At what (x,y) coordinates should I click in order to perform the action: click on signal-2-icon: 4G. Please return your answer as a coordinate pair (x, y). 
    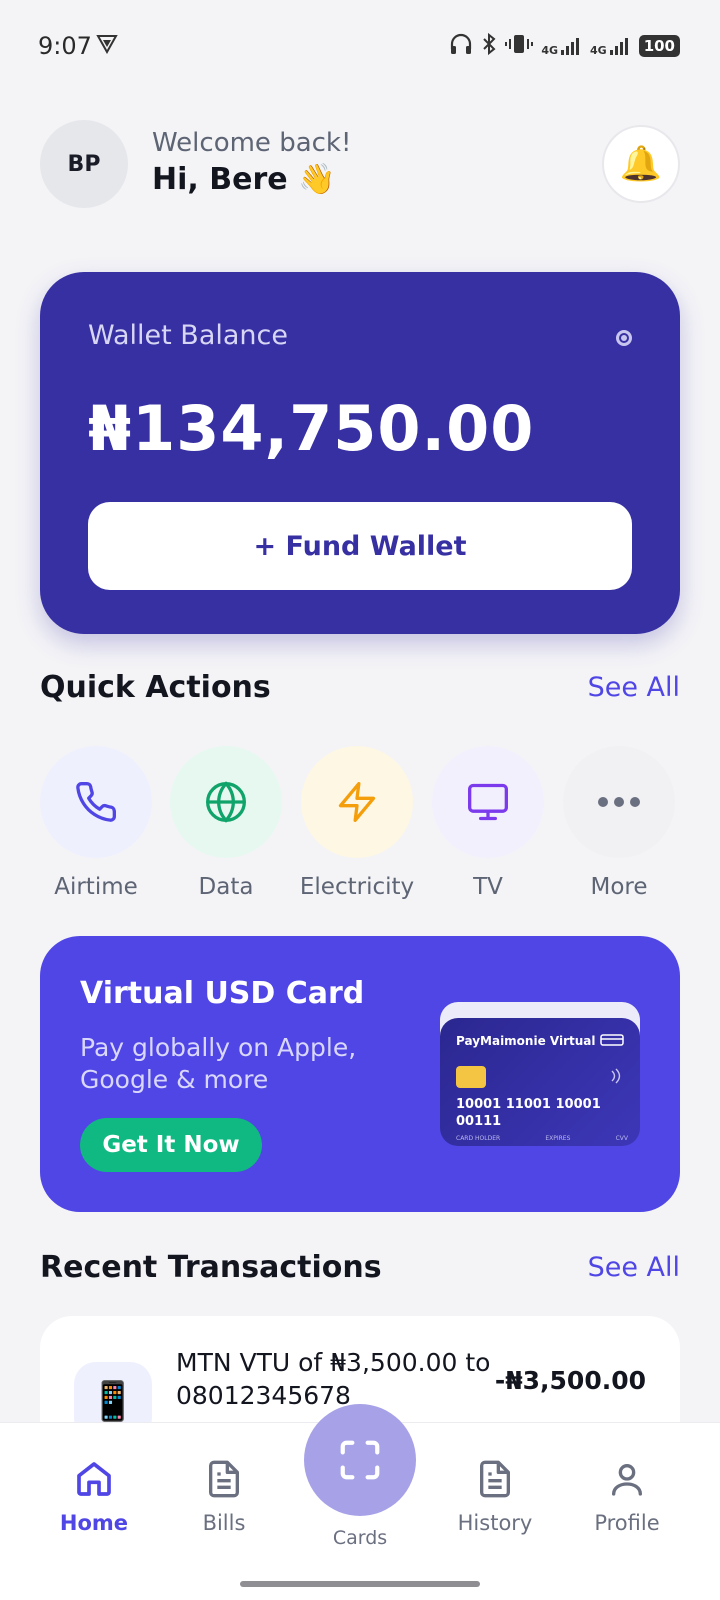
    Looking at the image, I should click on (610, 46).